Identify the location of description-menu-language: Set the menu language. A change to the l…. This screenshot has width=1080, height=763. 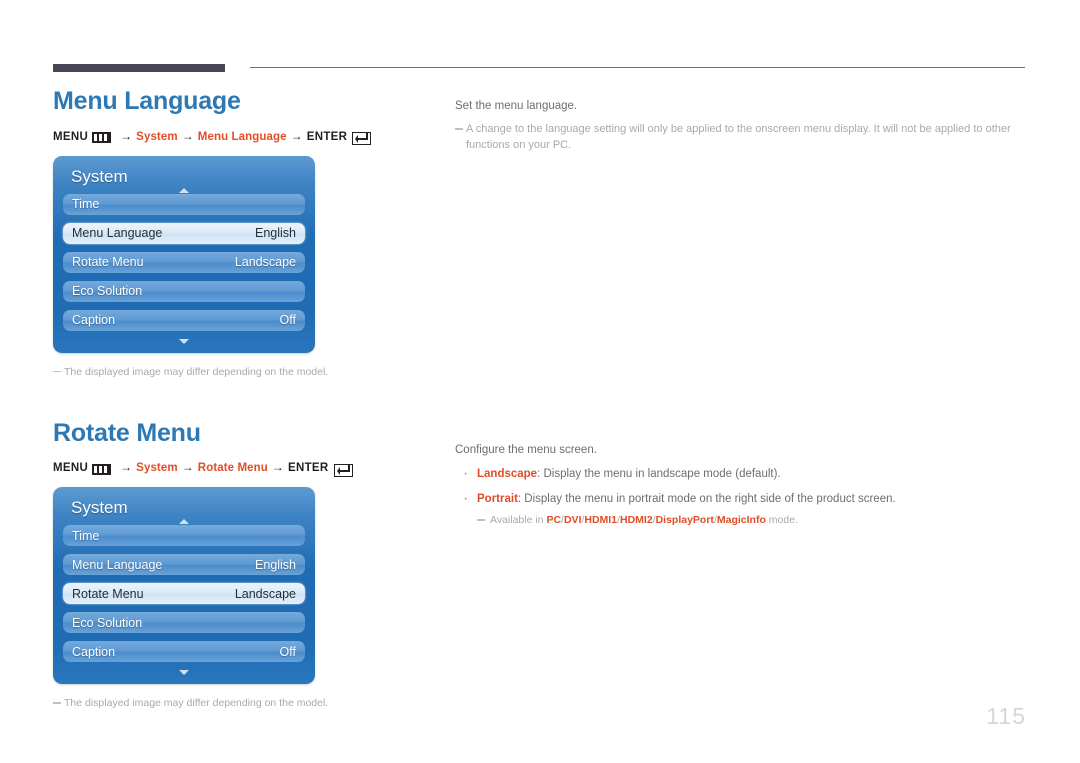
(742, 126).